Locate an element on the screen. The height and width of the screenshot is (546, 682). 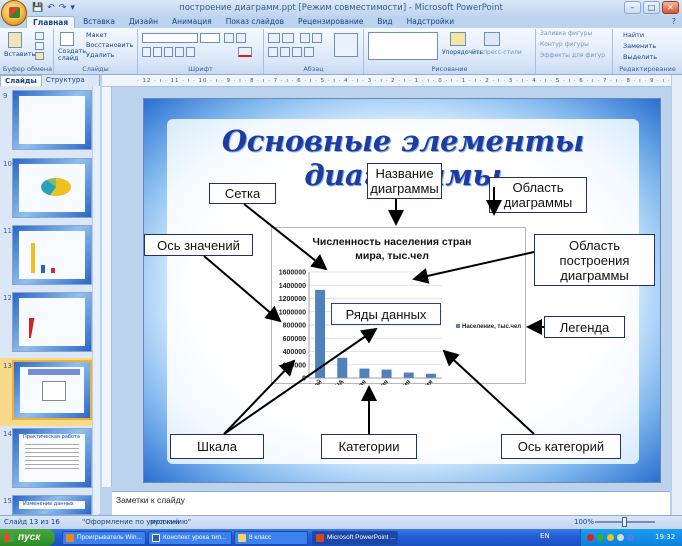
tray-bluetooth-icon is located at coordinates (630, 537).